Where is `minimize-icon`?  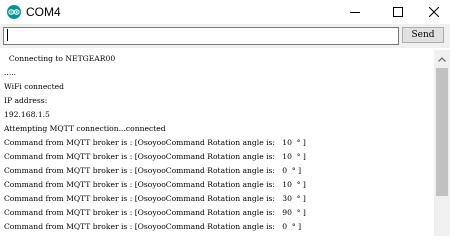
minimize-icon is located at coordinates (355, 12).